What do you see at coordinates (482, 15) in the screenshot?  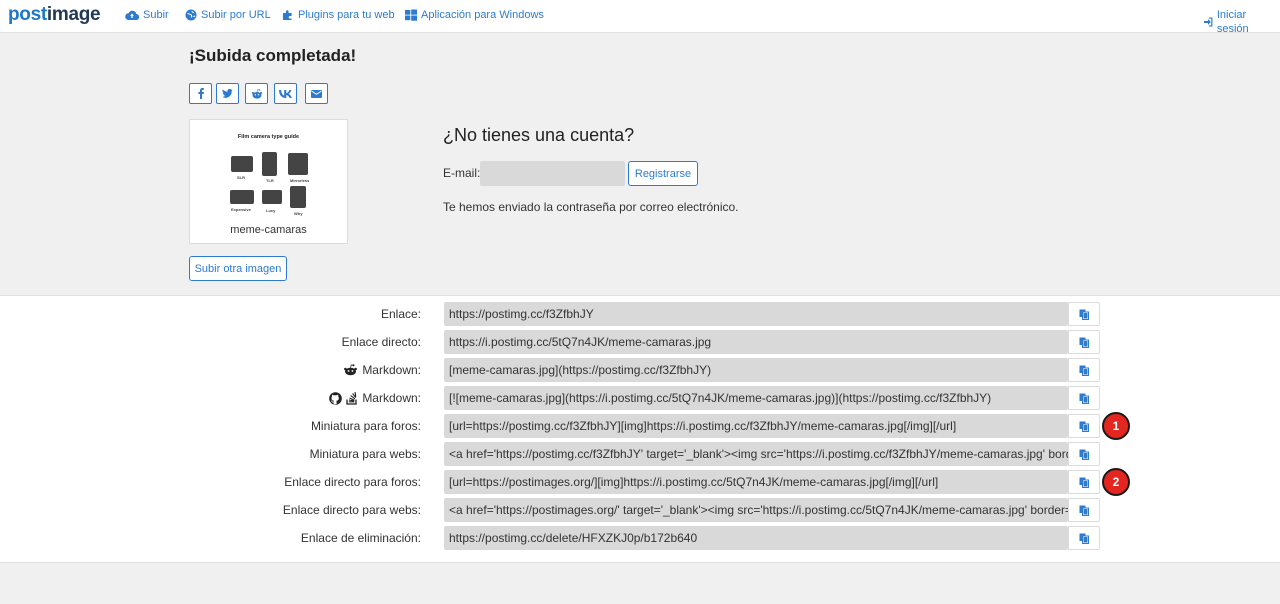 I see `nav-windows-app-label: Aplicación para Windows` at bounding box center [482, 15].